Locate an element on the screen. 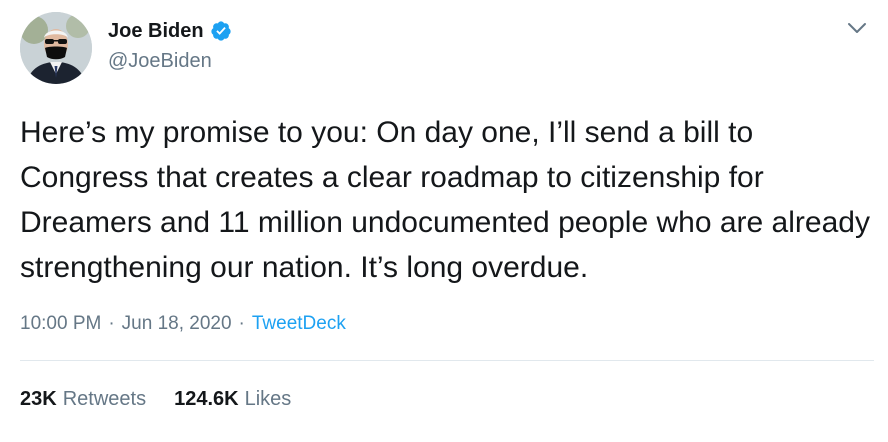 This screenshot has height=442, width=888. likes-stat: 124.6K Likes is located at coordinates (232, 399).